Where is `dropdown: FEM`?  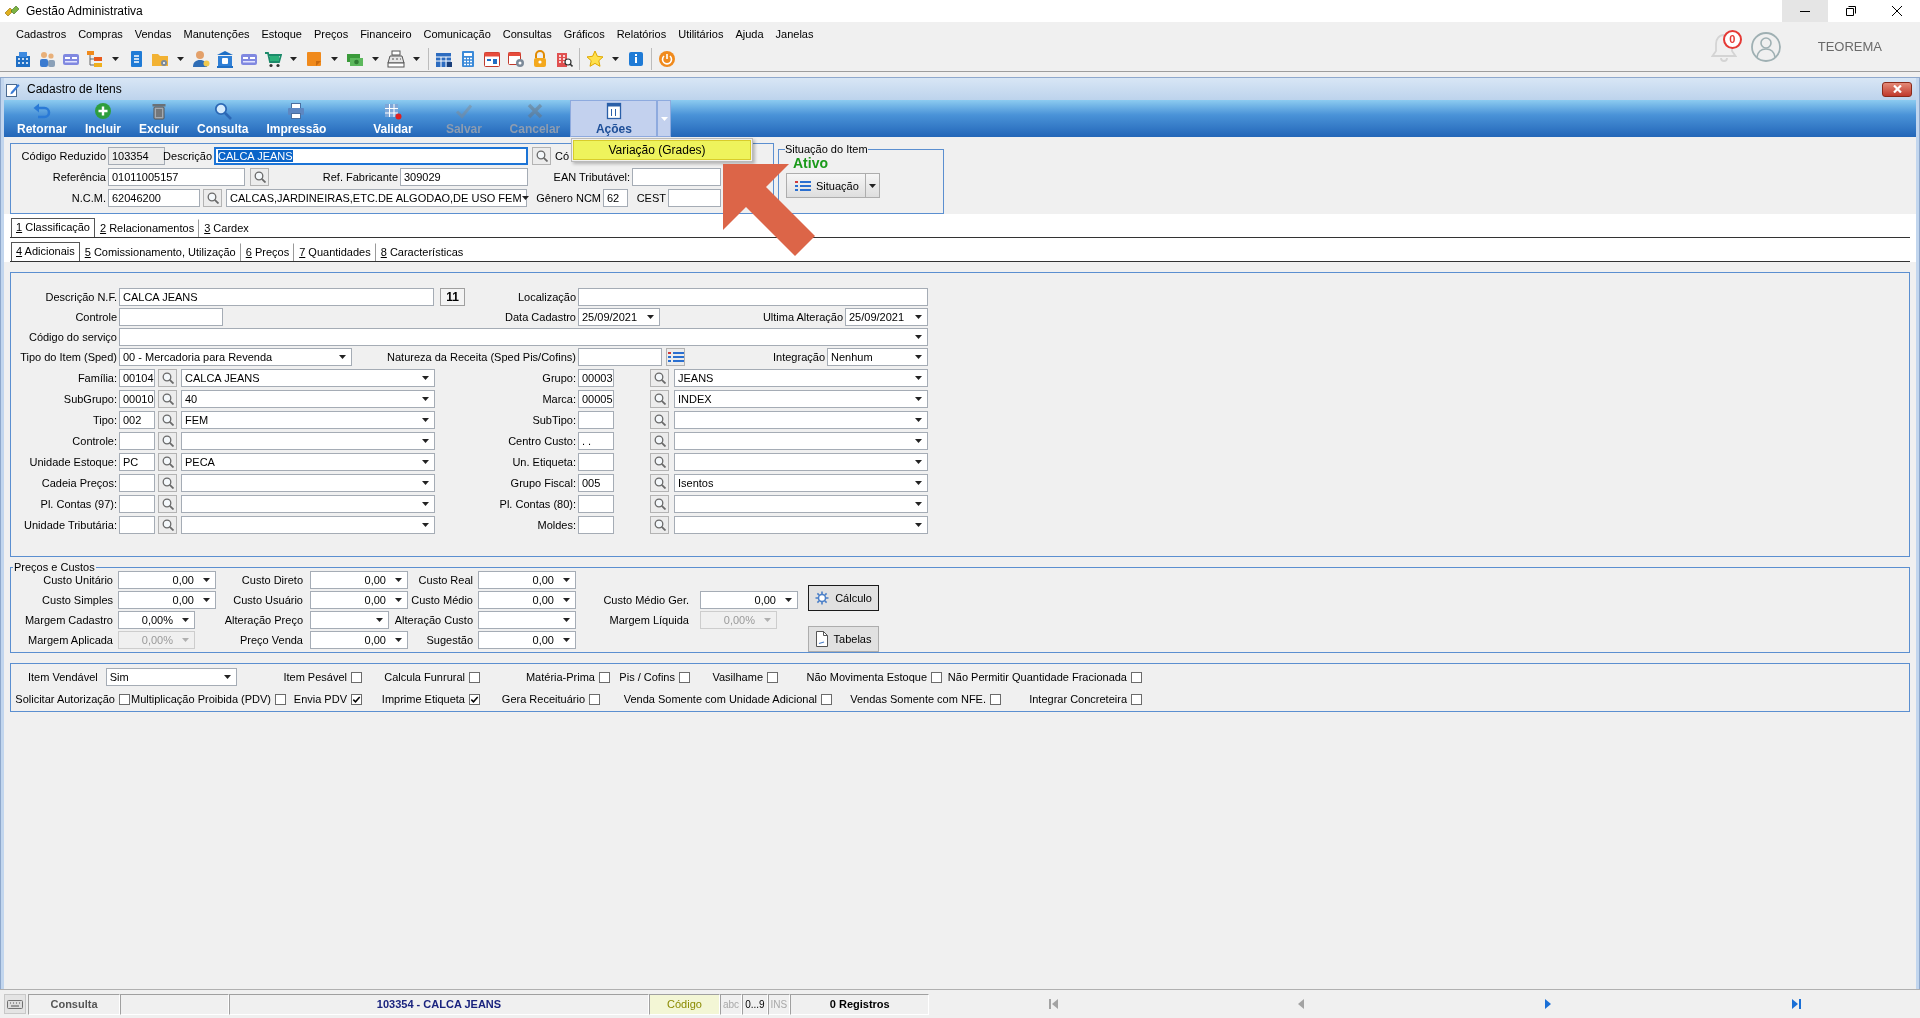
dropdown: FEM is located at coordinates (308, 419).